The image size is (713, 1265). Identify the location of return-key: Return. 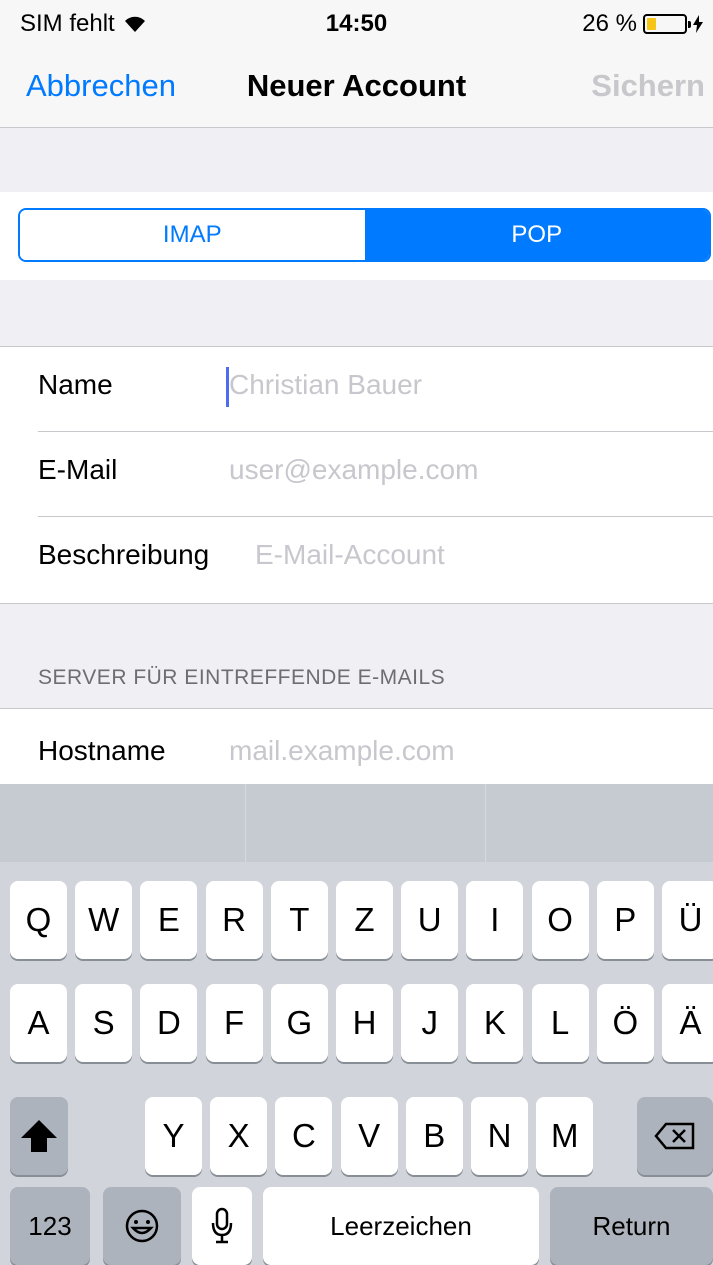
(631, 1226).